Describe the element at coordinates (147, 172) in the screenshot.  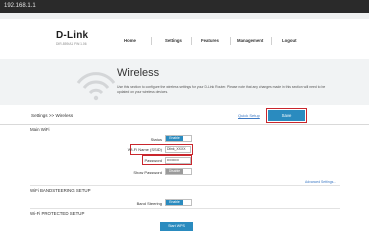
I see `show-password-label: Show Password` at that location.